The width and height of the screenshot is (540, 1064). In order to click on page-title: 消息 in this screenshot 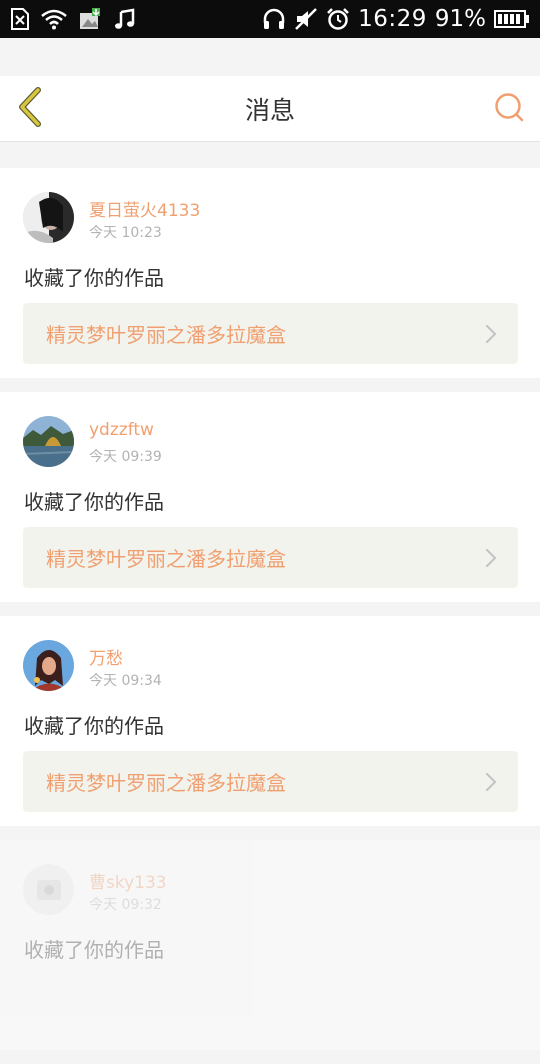, I will do `click(269, 110)`.